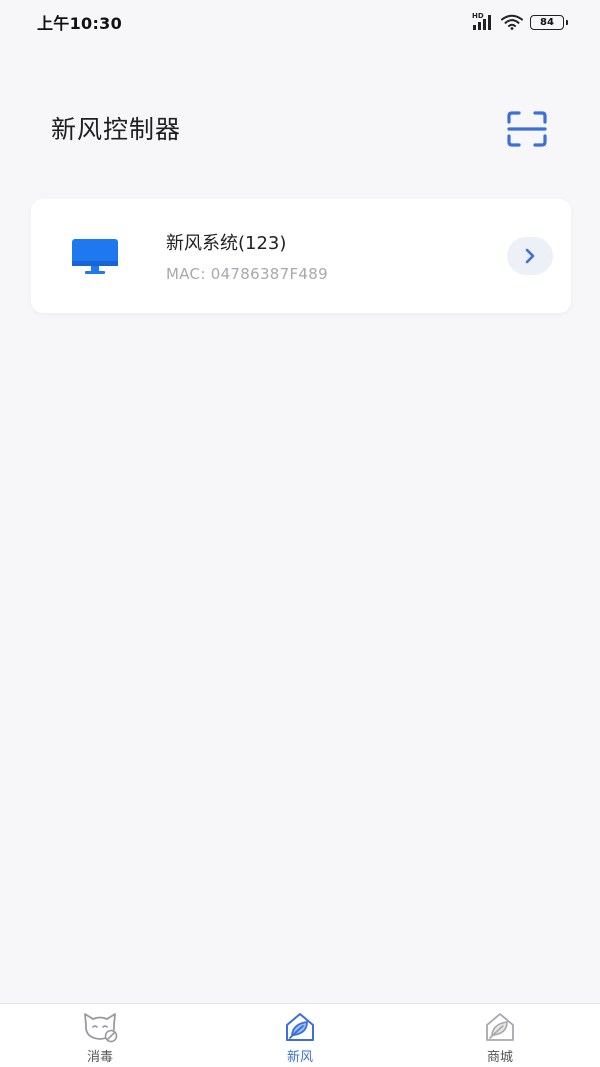 The height and width of the screenshot is (1067, 600). Describe the element at coordinates (101, 1028) in the screenshot. I see `cat-disinfect-icon` at that location.